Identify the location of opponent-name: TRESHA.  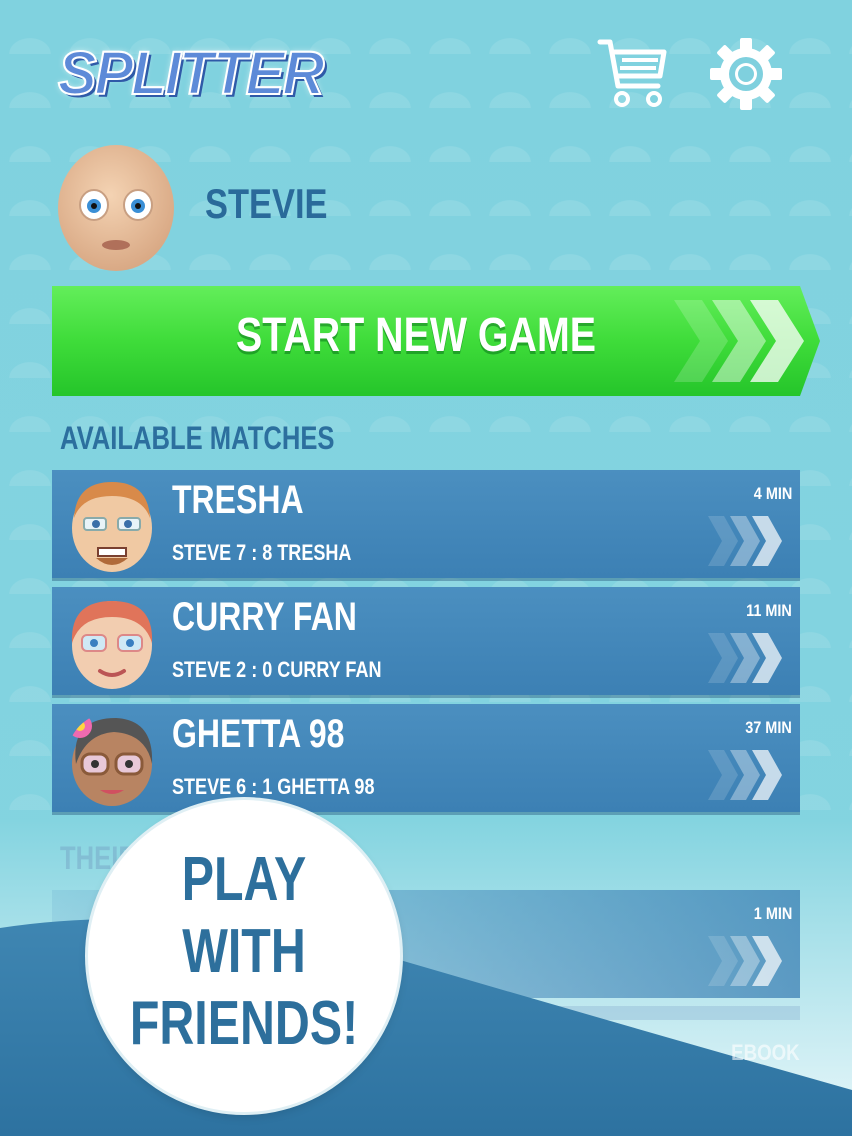
(238, 500).